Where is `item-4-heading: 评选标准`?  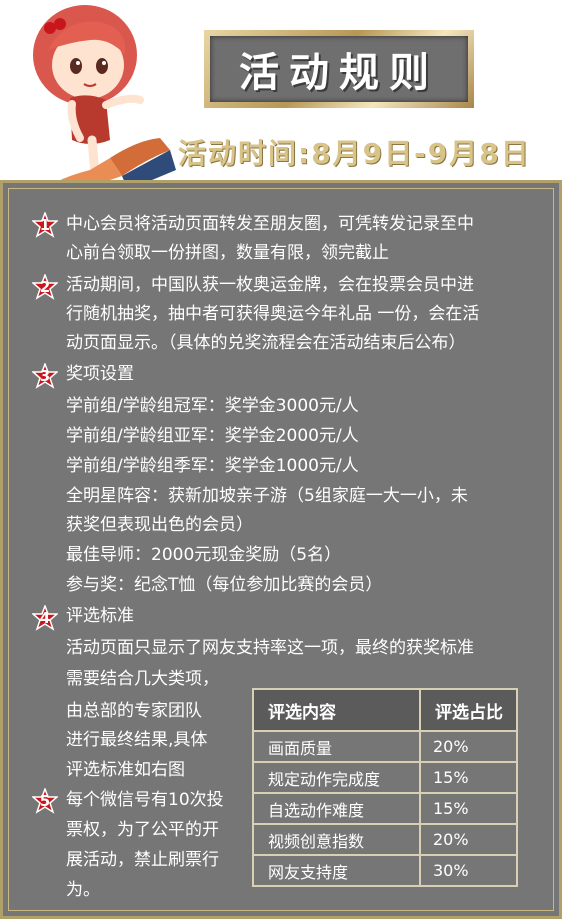
item-4-heading: 评选标准 is located at coordinates (100, 616).